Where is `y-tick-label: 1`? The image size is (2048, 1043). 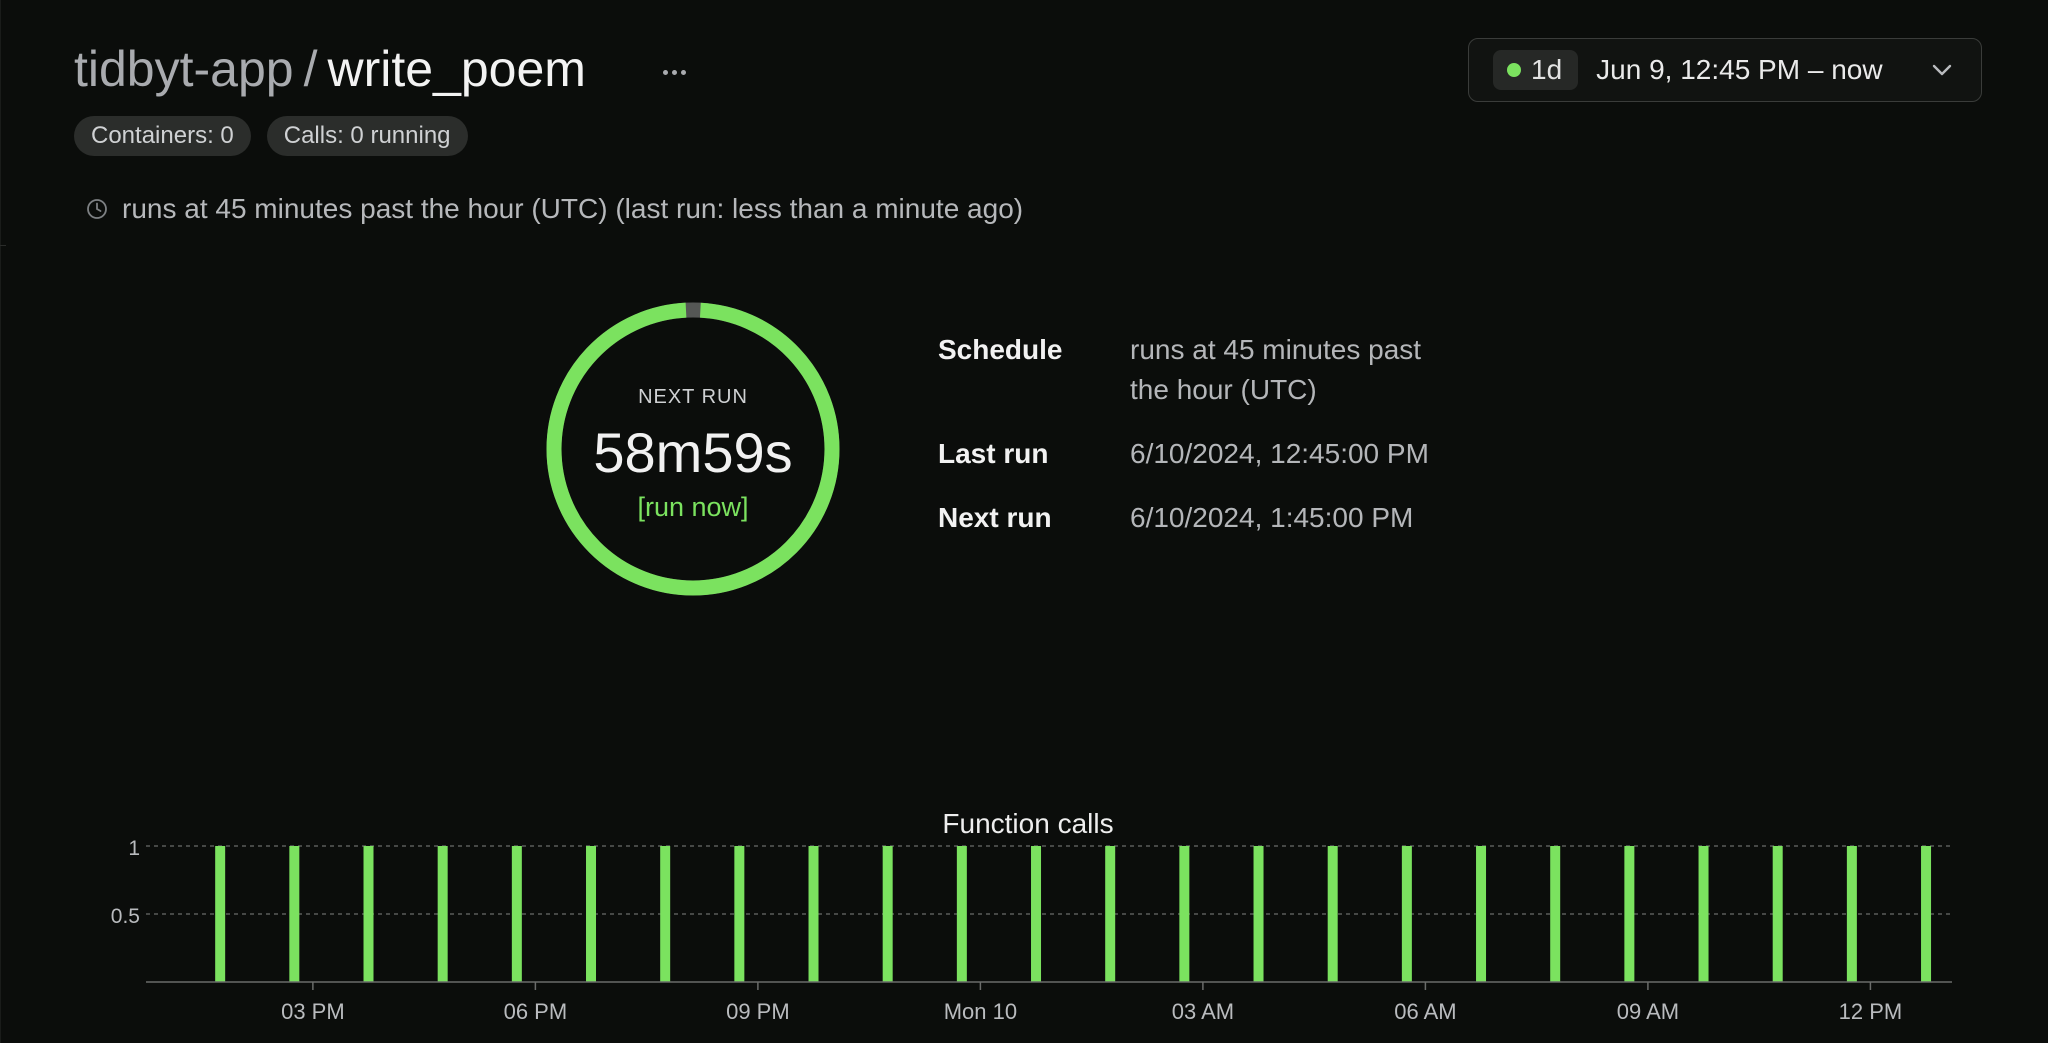 y-tick-label: 1 is located at coordinates (134, 848).